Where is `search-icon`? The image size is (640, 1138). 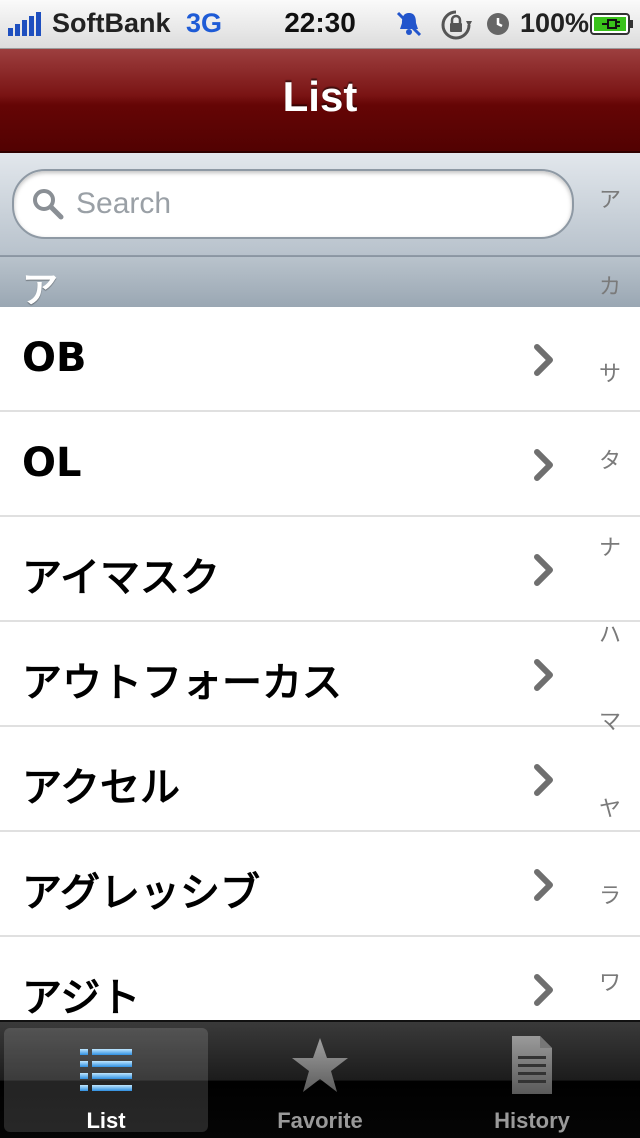 search-icon is located at coordinates (48, 204).